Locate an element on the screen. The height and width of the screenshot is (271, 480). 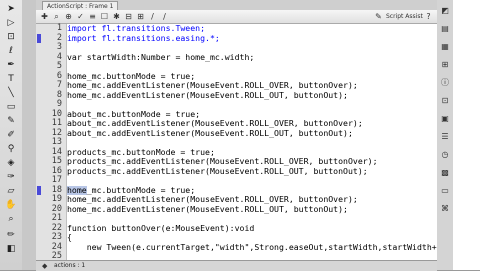
stage-area is located at coordinates (466, 135).